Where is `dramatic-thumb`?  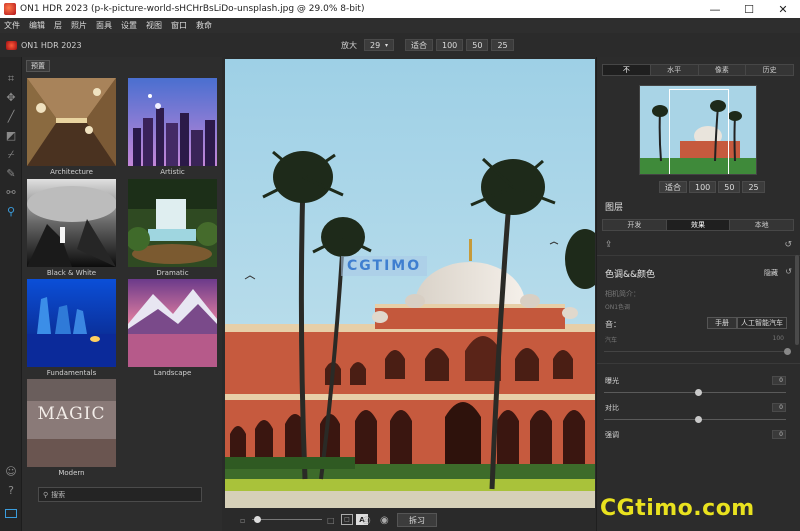 dramatic-thumb is located at coordinates (172, 223).